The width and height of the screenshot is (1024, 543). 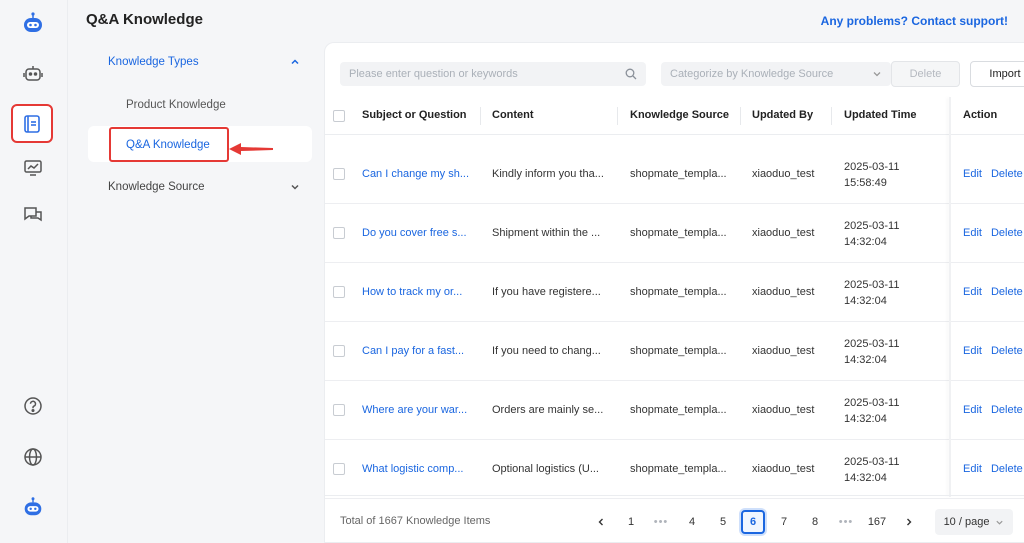 I want to click on robot-icon, so click(x=33, y=74).